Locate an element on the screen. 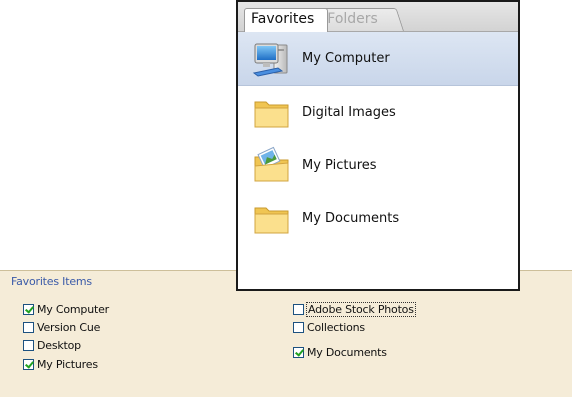 Image resolution: width=572 pixels, height=397 pixels. checkbox-version-cue: Version Cue is located at coordinates (61, 327).